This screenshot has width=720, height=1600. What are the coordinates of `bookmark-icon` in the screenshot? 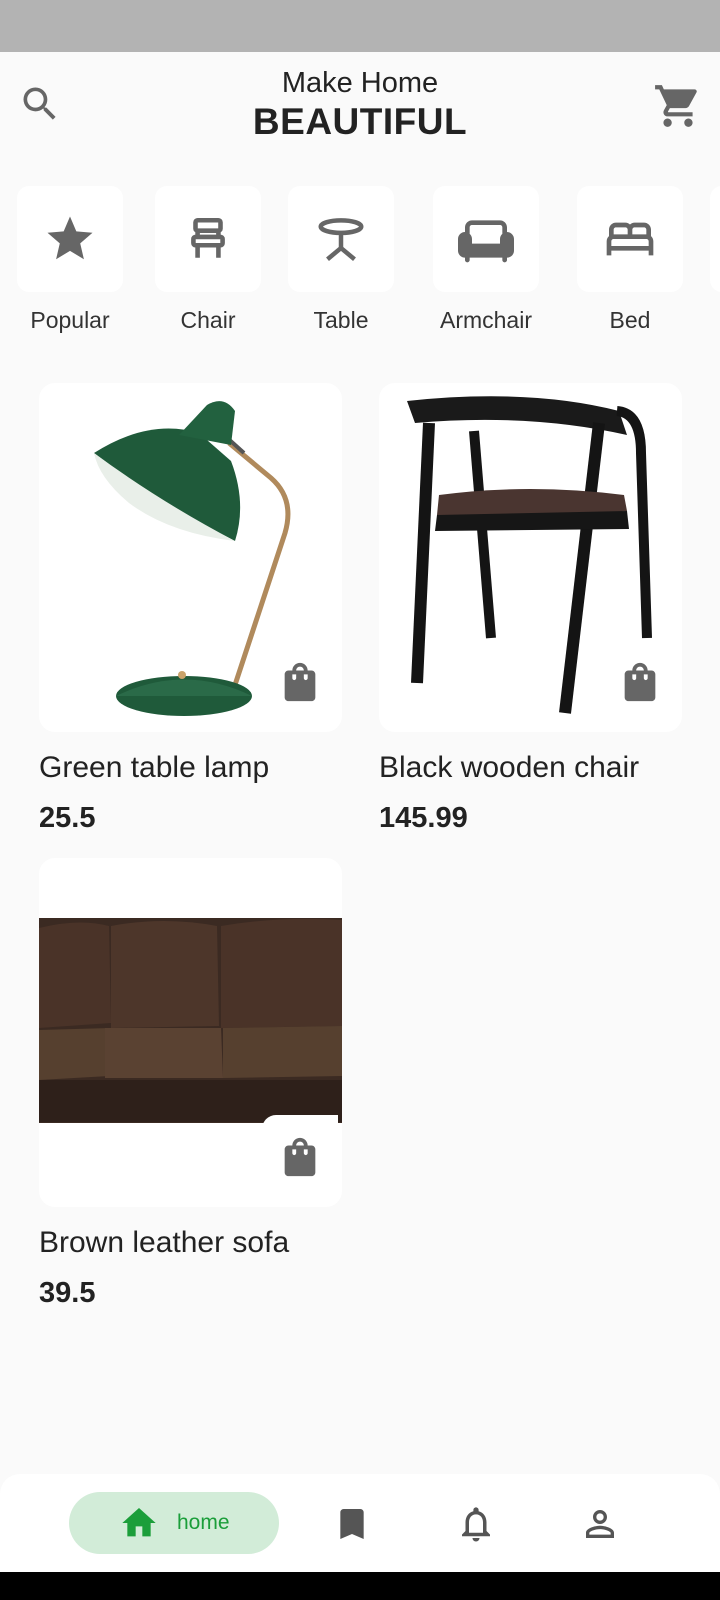 It's located at (352, 1524).